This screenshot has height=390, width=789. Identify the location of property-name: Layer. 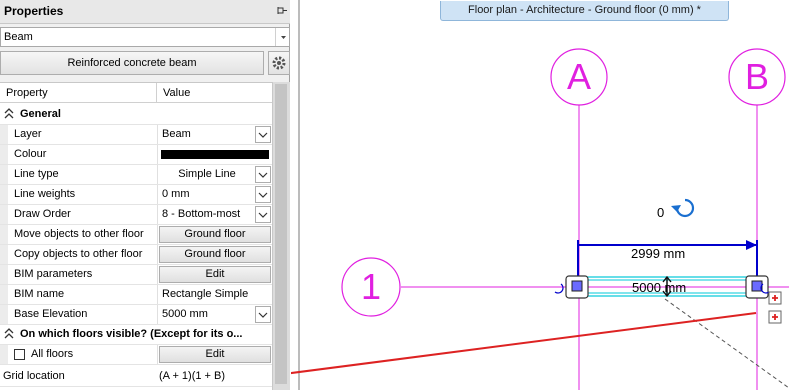
(28, 134).